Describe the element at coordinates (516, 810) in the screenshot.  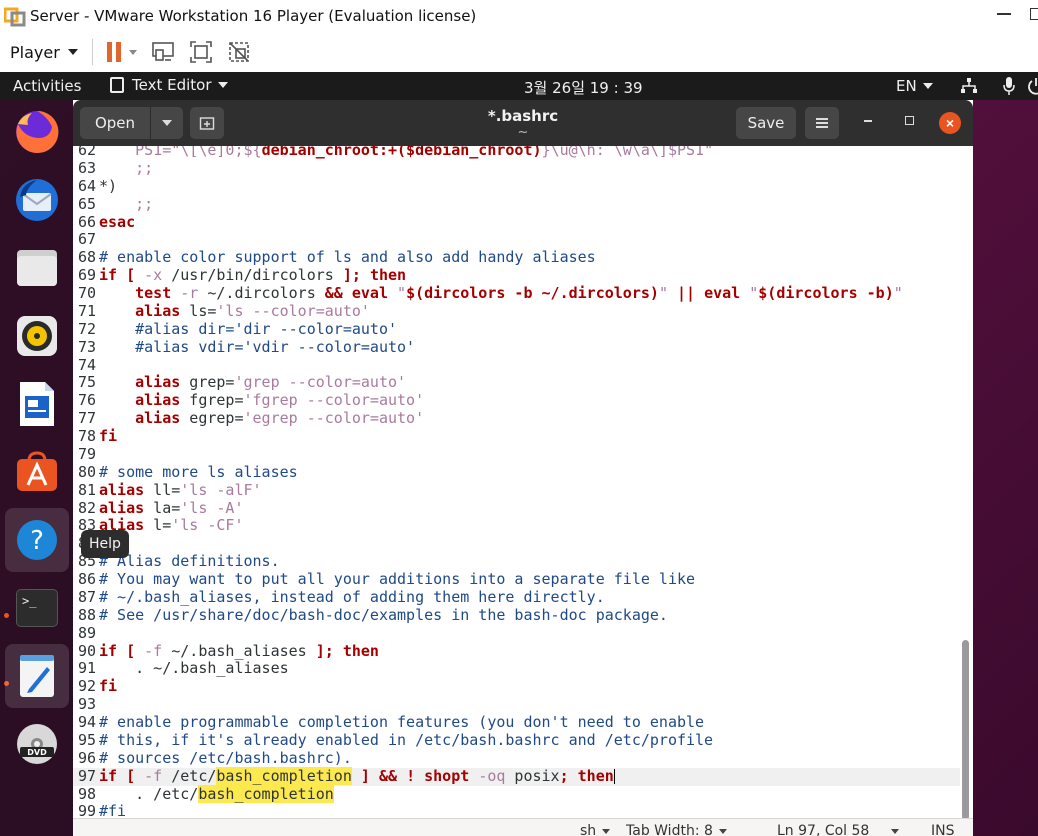
I see `code-line: 99 #fi` at that location.